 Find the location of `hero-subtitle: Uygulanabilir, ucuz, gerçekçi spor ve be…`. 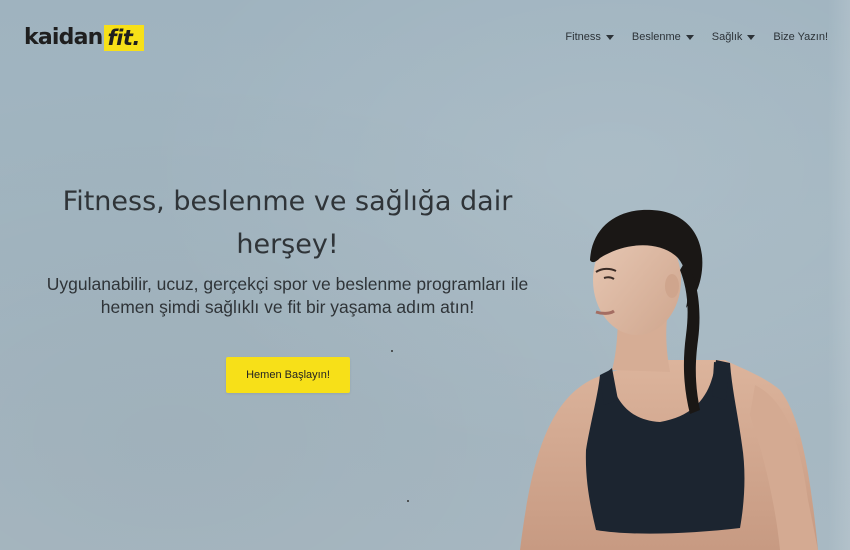

hero-subtitle: Uygulanabilir, ucuz, gerçekçi spor ve be… is located at coordinates (287, 295).